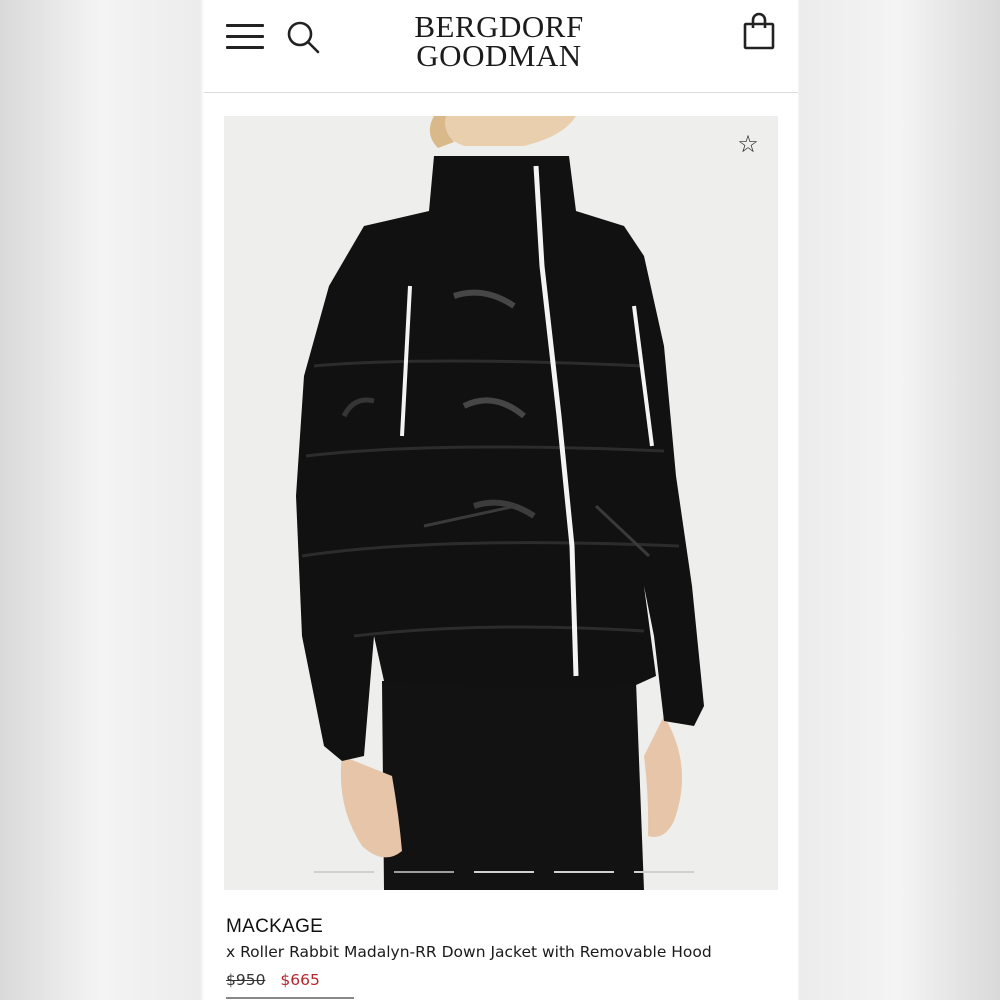 The width and height of the screenshot is (1000, 1000). What do you see at coordinates (290, 998) in the screenshot?
I see `divider` at bounding box center [290, 998].